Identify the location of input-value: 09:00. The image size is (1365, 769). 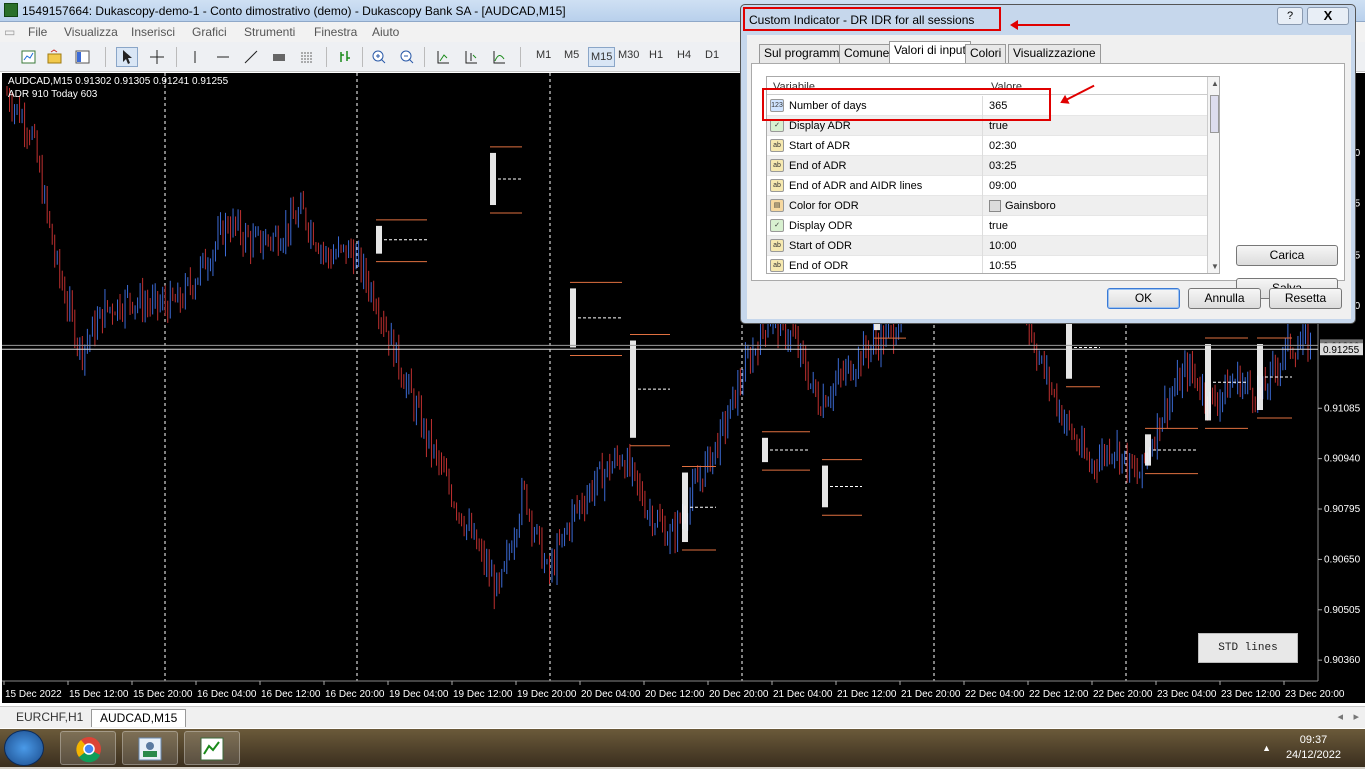
(1003, 186).